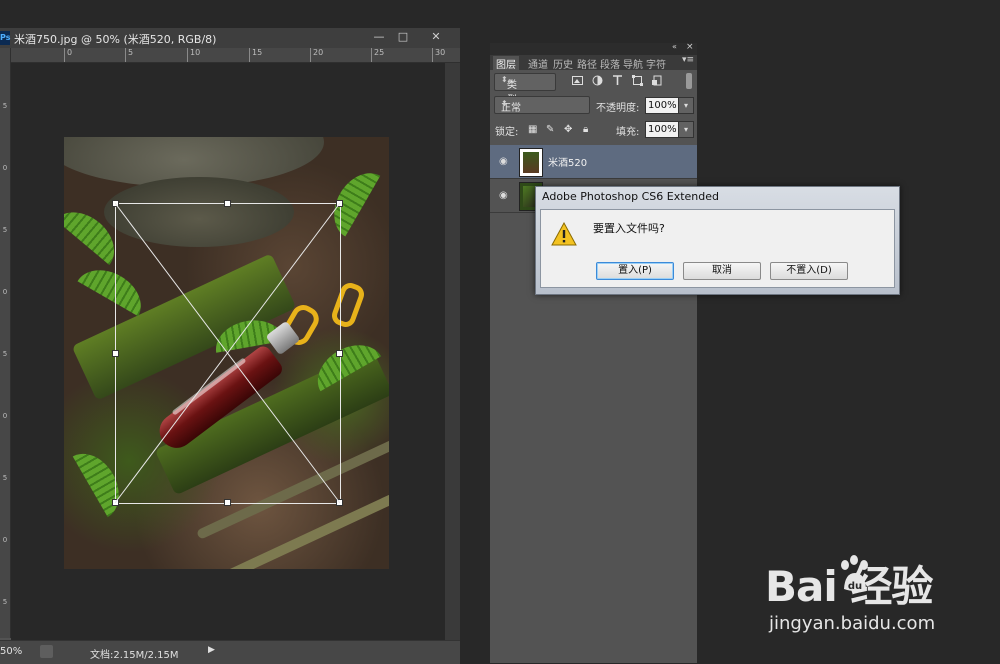 The image size is (1000, 664). Describe the element at coordinates (633, 63) in the screenshot. I see `tab-navigator: 导航` at that location.